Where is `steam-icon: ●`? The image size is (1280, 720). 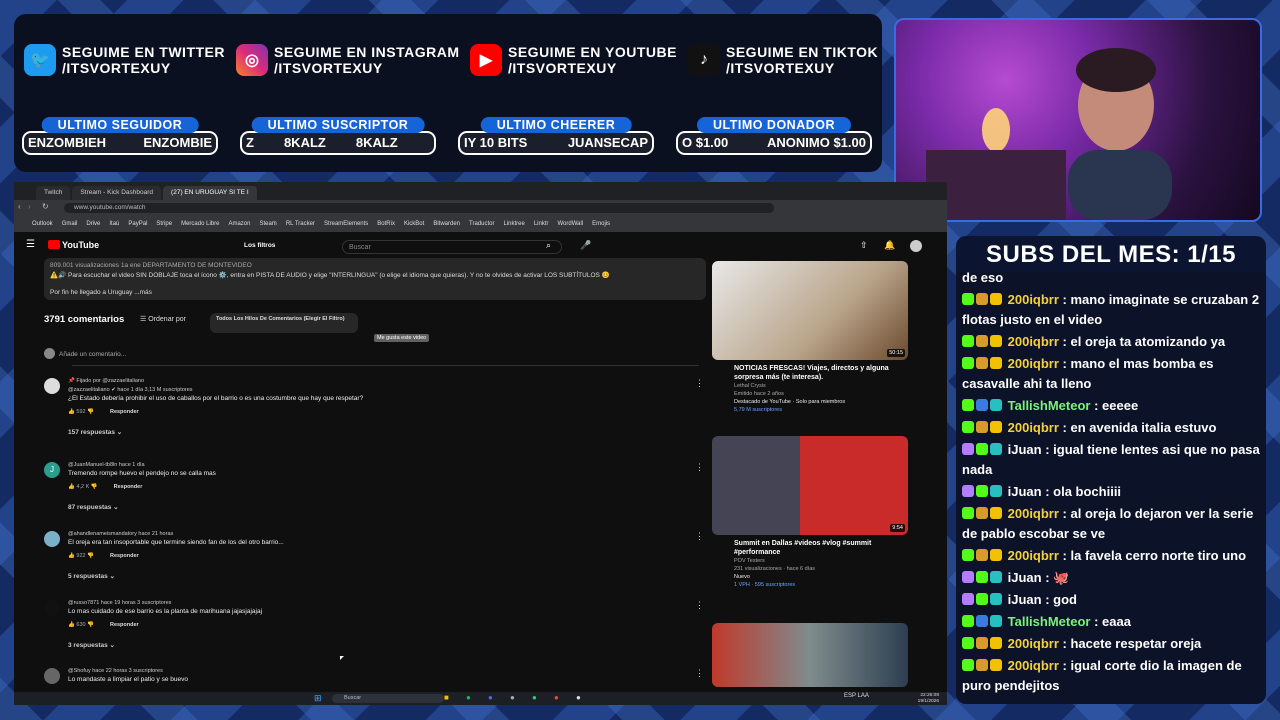
steam-icon: ● is located at coordinates (512, 697).